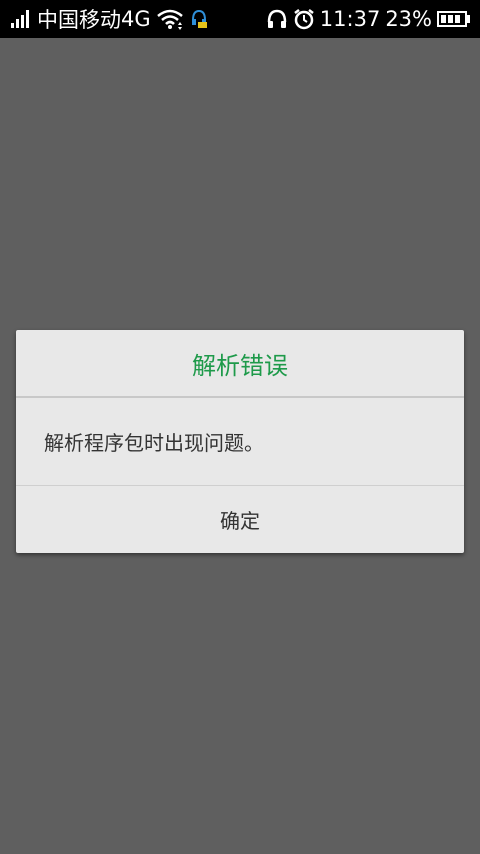 The image size is (480, 854). I want to click on clock-time: 11:37, so click(350, 19).